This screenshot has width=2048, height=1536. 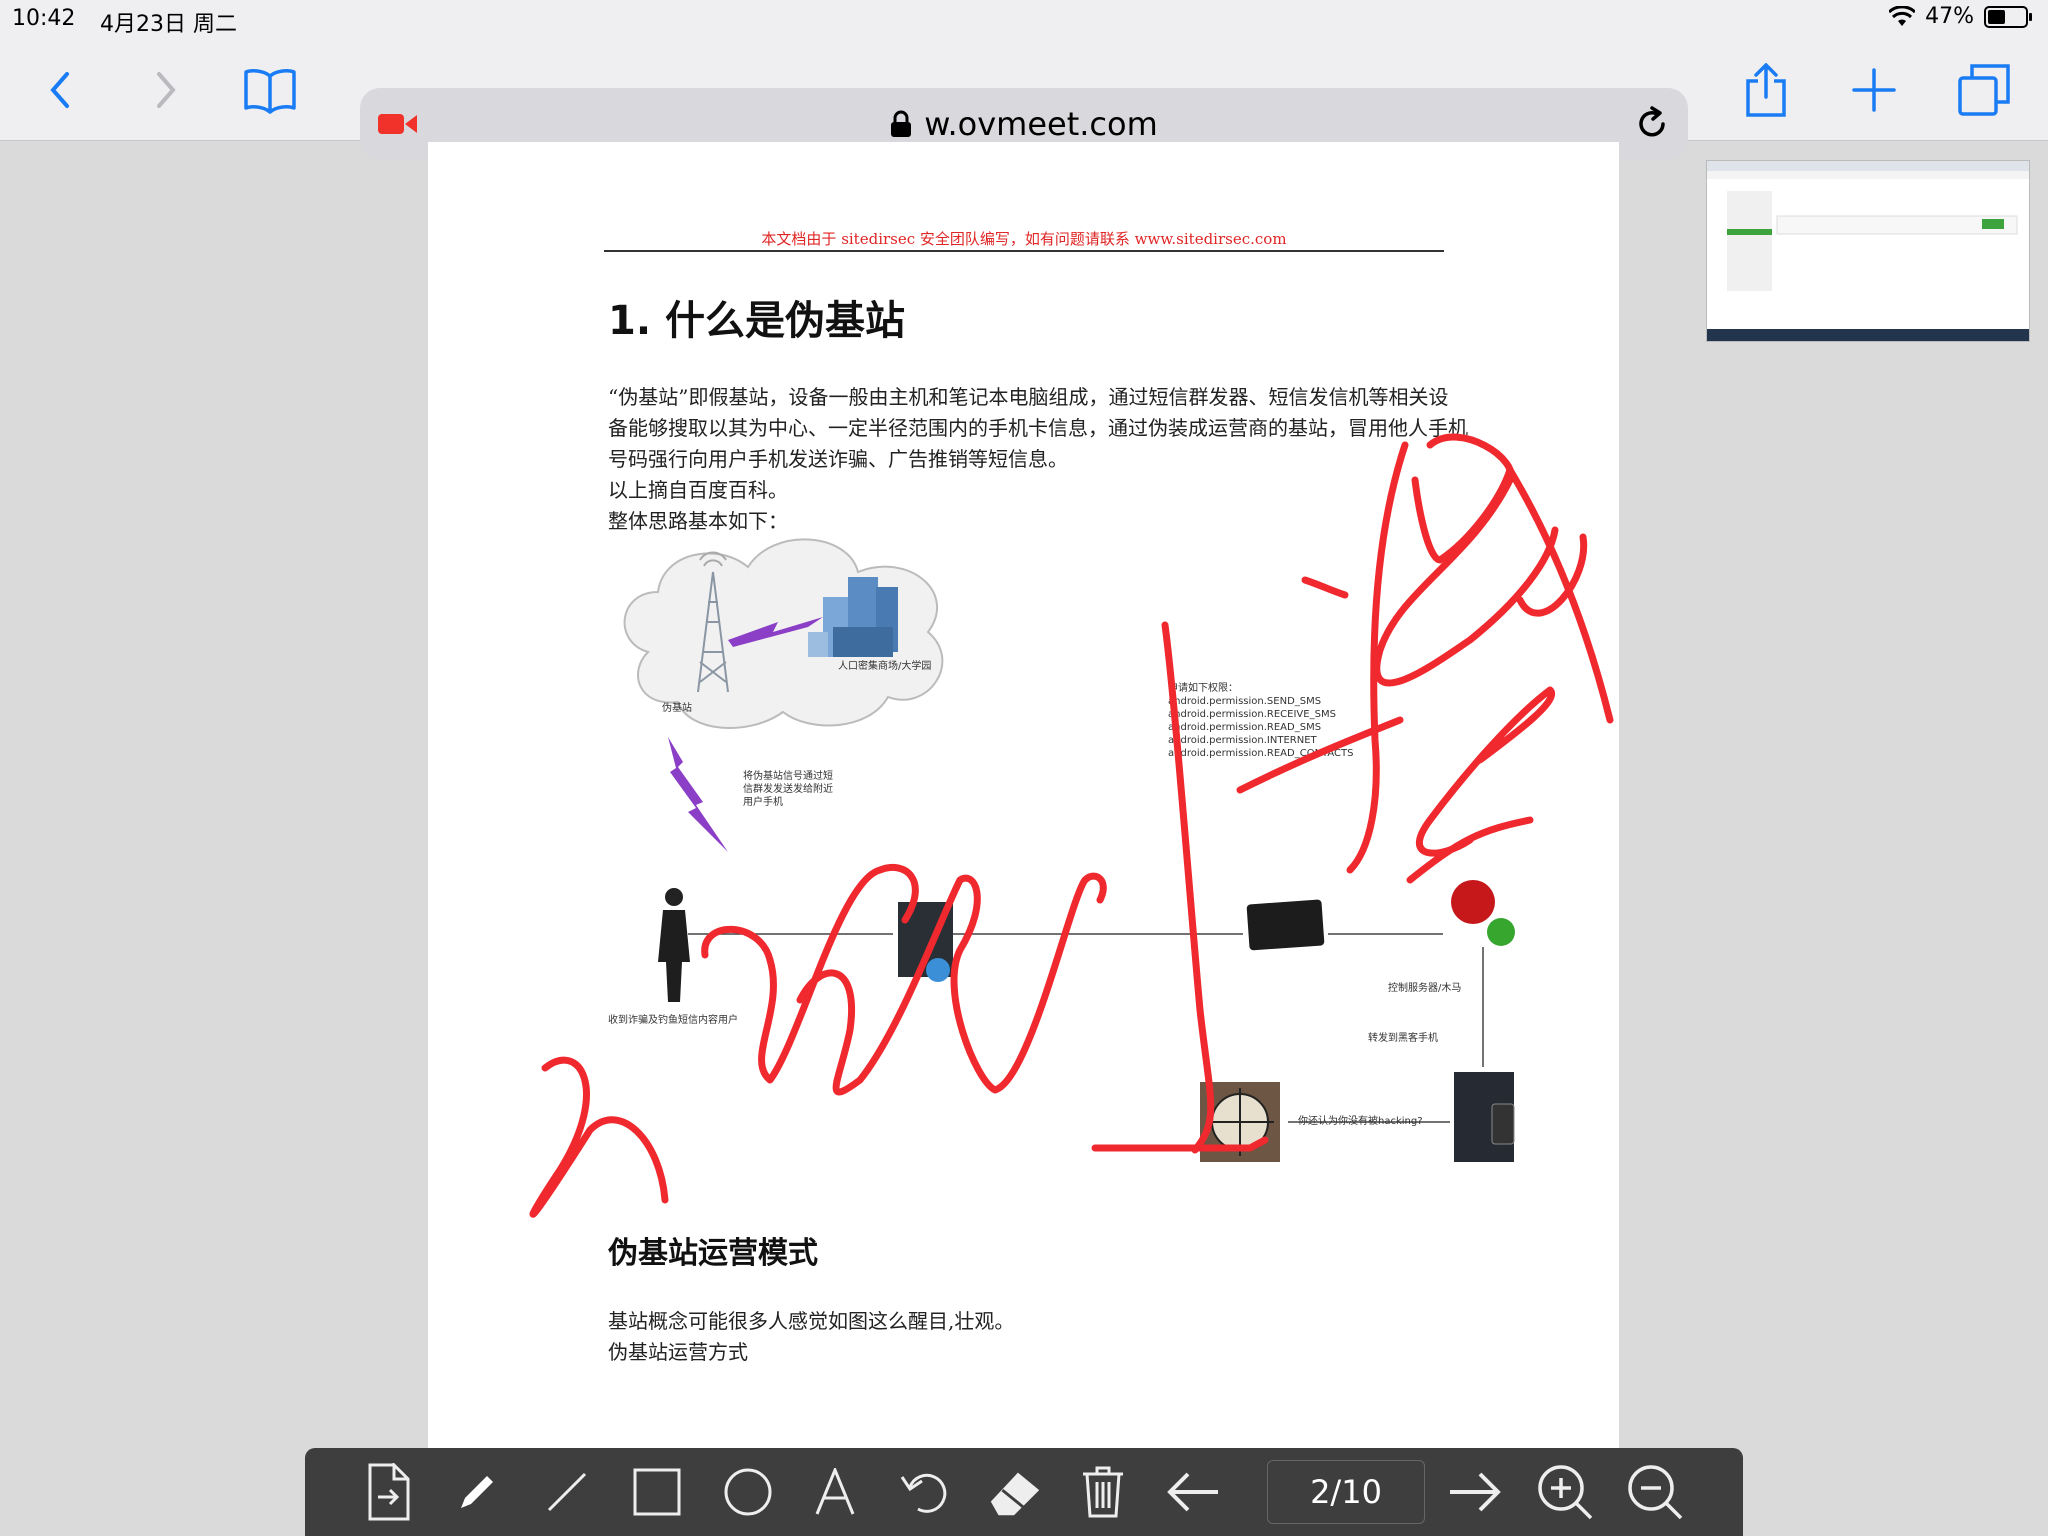 I want to click on text-tool, so click(x=835, y=1492).